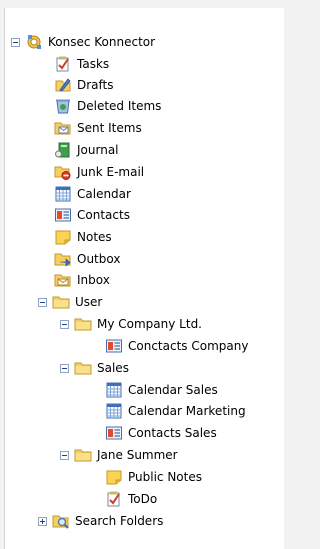  What do you see at coordinates (62, 150) in the screenshot?
I see `journal-icon` at bounding box center [62, 150].